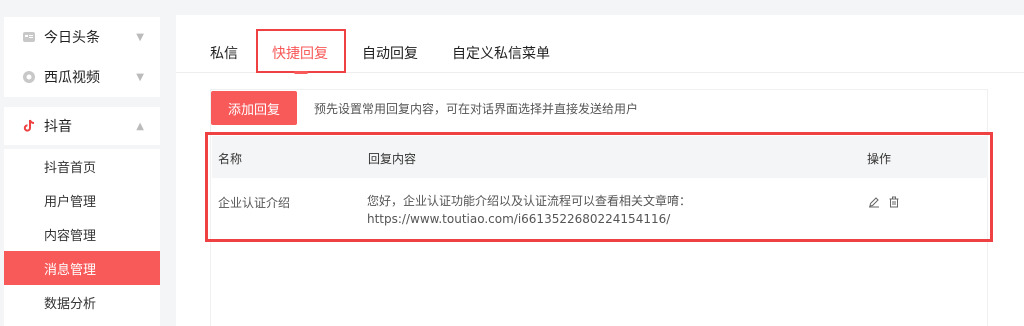  I want to click on douyin-icon, so click(29, 126).